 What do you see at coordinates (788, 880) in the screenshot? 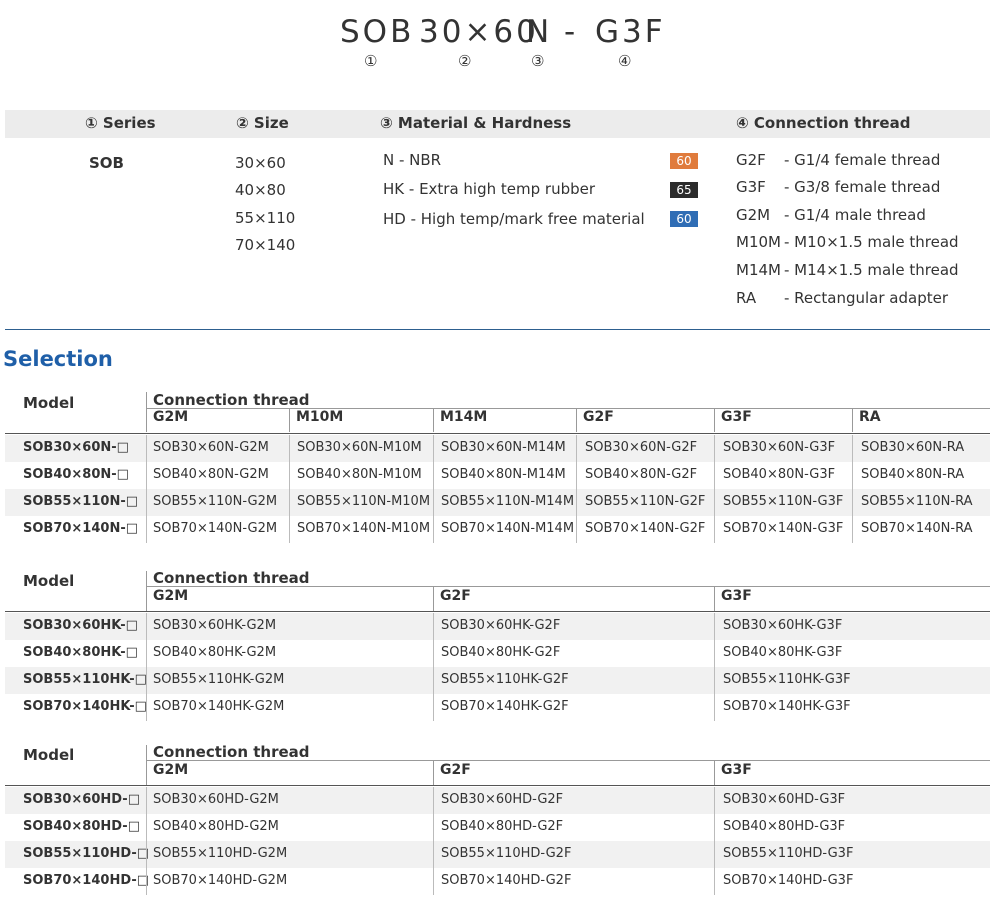
I see `table-cell: SOB70×140HD-G3F` at bounding box center [788, 880].